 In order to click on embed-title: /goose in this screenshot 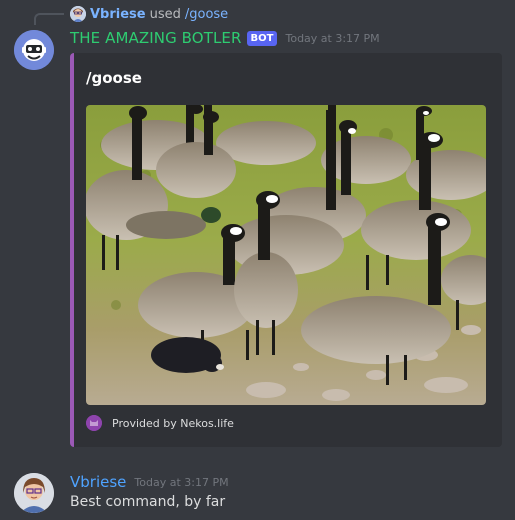, I will do `click(114, 78)`.